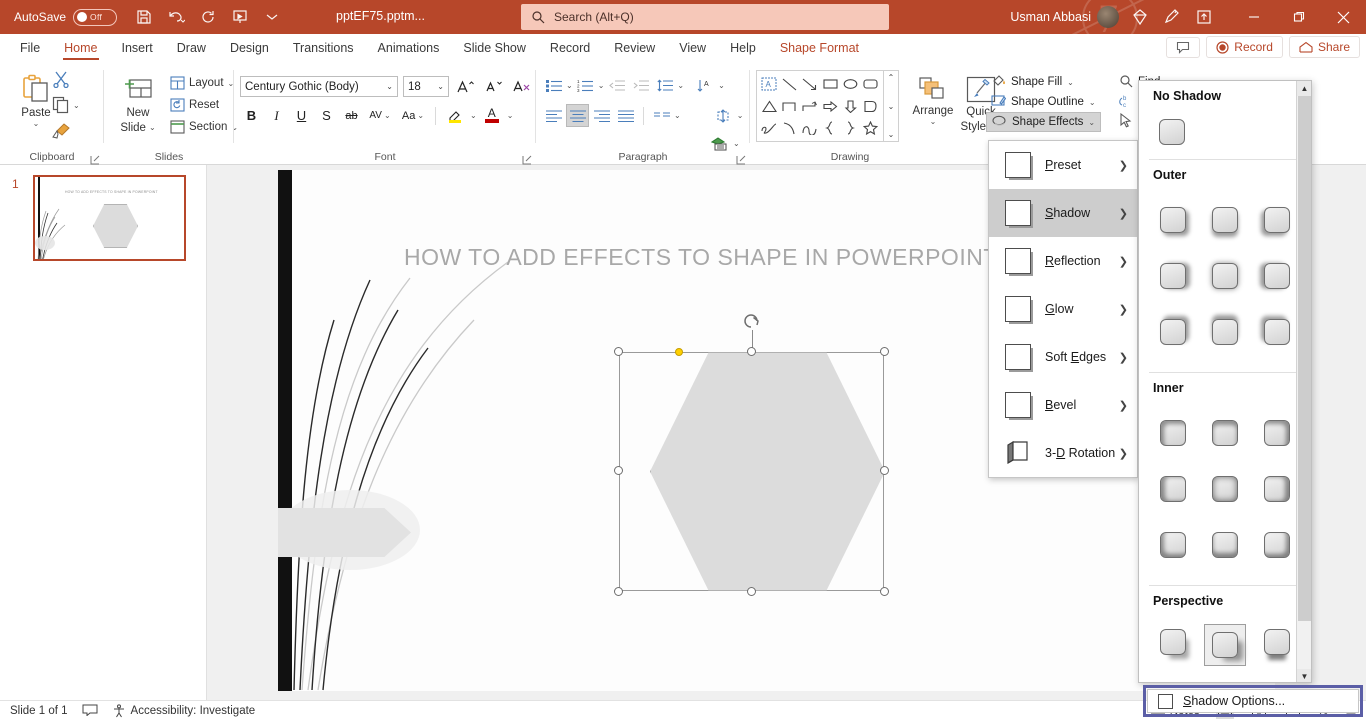 Image resolution: width=1366 pixels, height=721 pixels. I want to click on scroll-up-icon: ▲, so click(1304, 88).